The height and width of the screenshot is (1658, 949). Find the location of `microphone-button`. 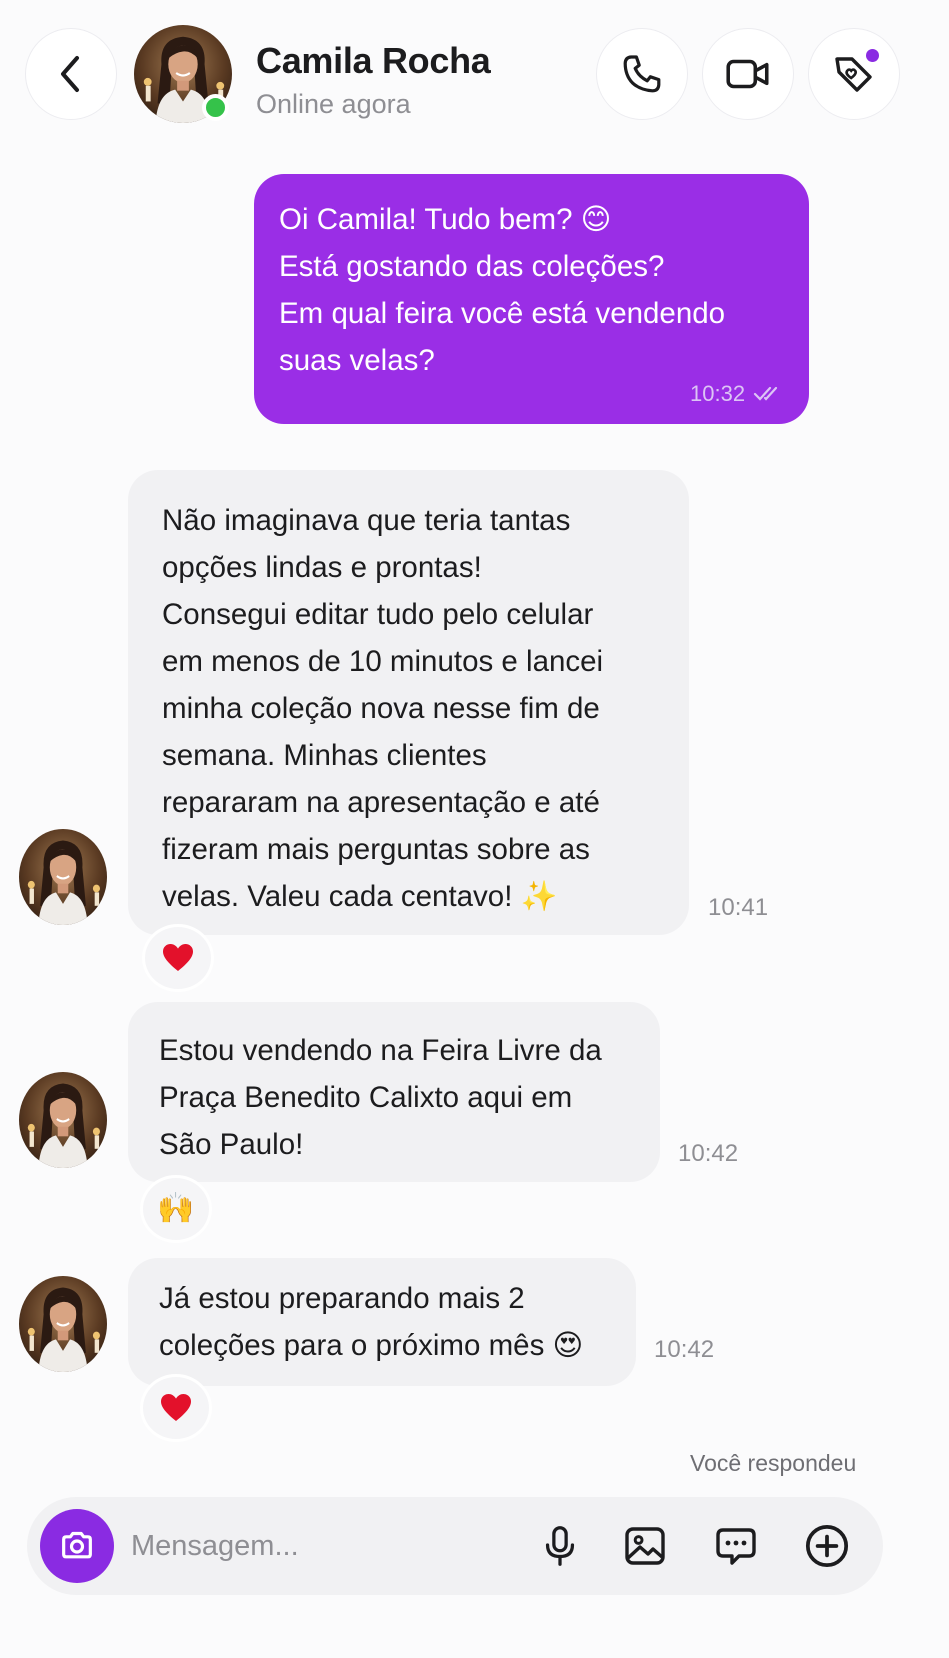

microphone-button is located at coordinates (560, 1546).